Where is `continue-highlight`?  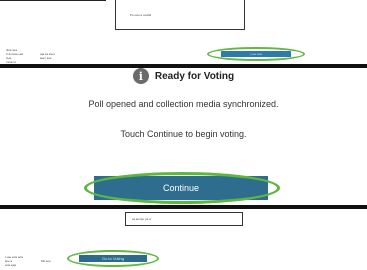 continue-highlight is located at coordinates (182, 188).